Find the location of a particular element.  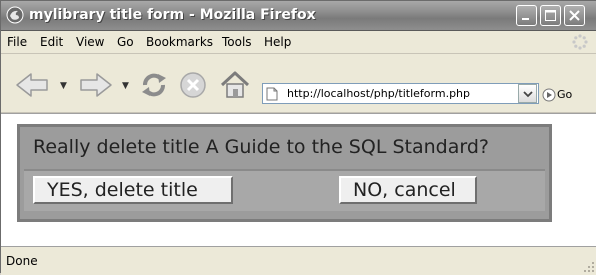

menu-bookmarks: Bookmarks is located at coordinates (179, 42).